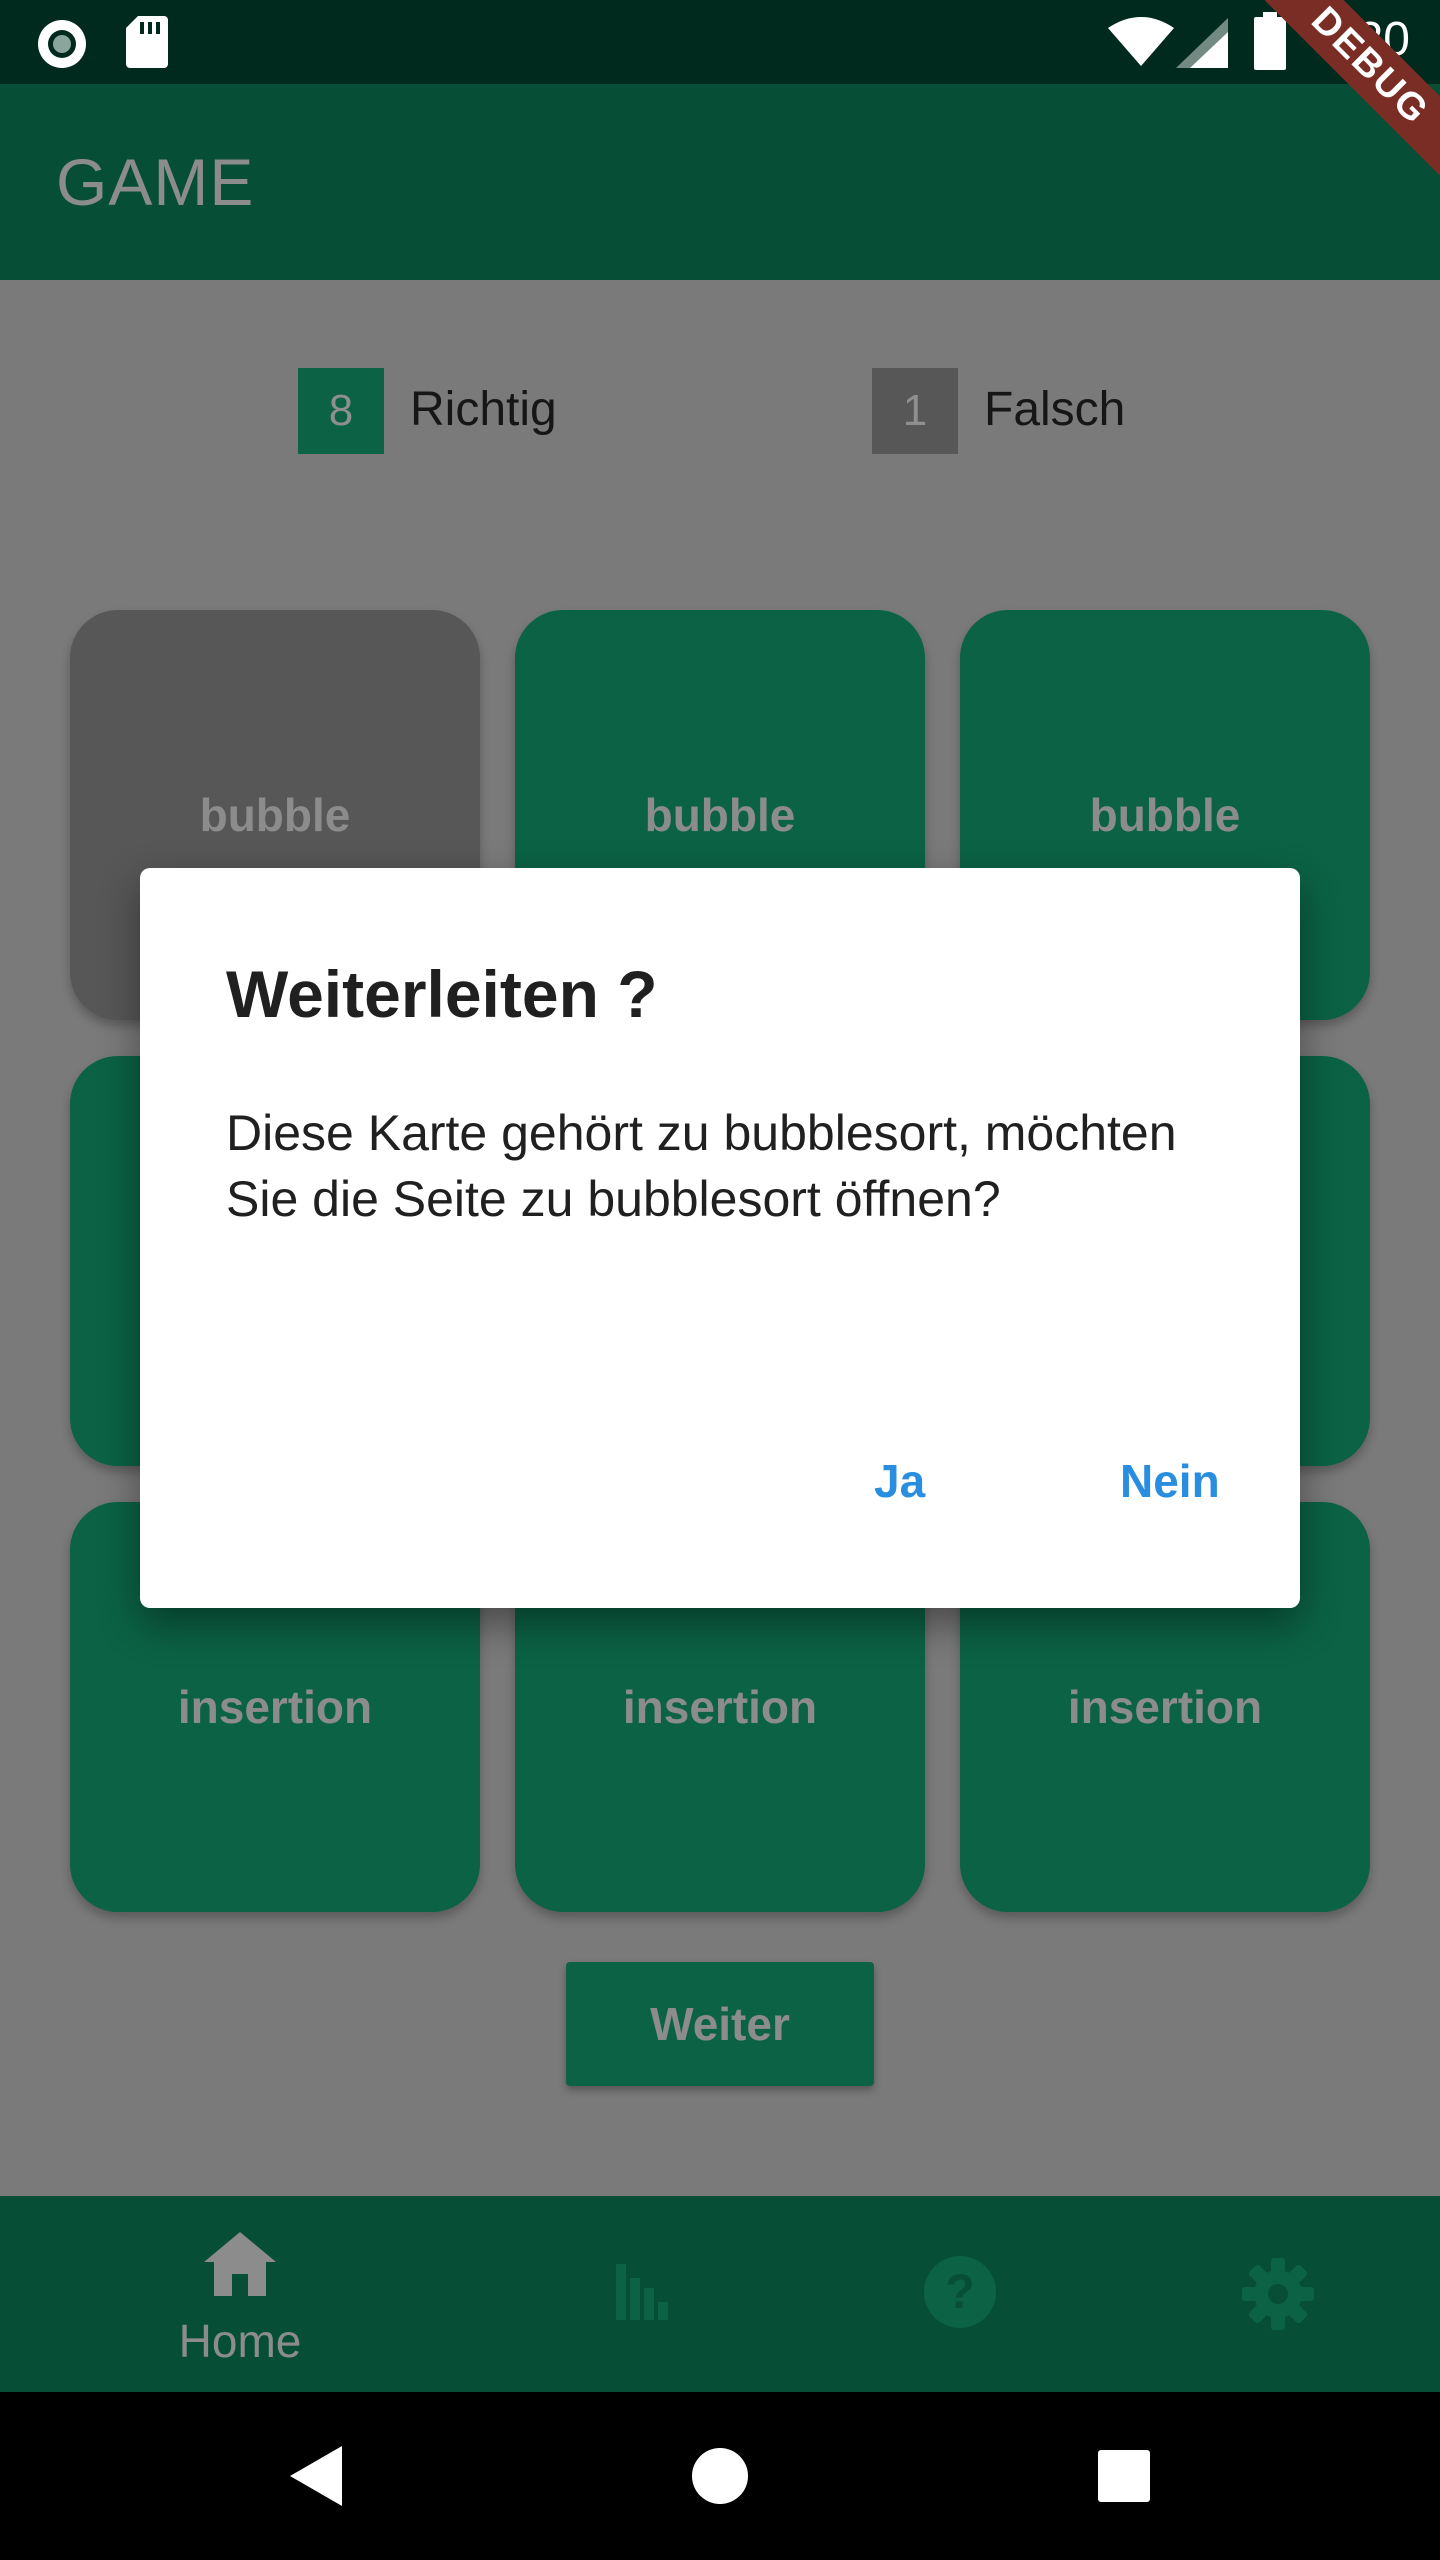 The height and width of the screenshot is (2560, 1440). What do you see at coordinates (155, 182) in the screenshot?
I see `app-title: GAME` at bounding box center [155, 182].